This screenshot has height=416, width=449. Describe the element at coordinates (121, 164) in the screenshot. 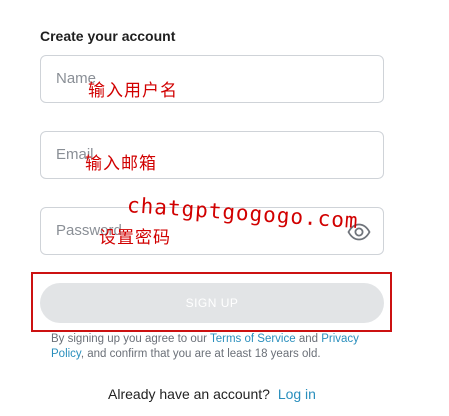

I see `email-annotation: 输入邮箱` at that location.